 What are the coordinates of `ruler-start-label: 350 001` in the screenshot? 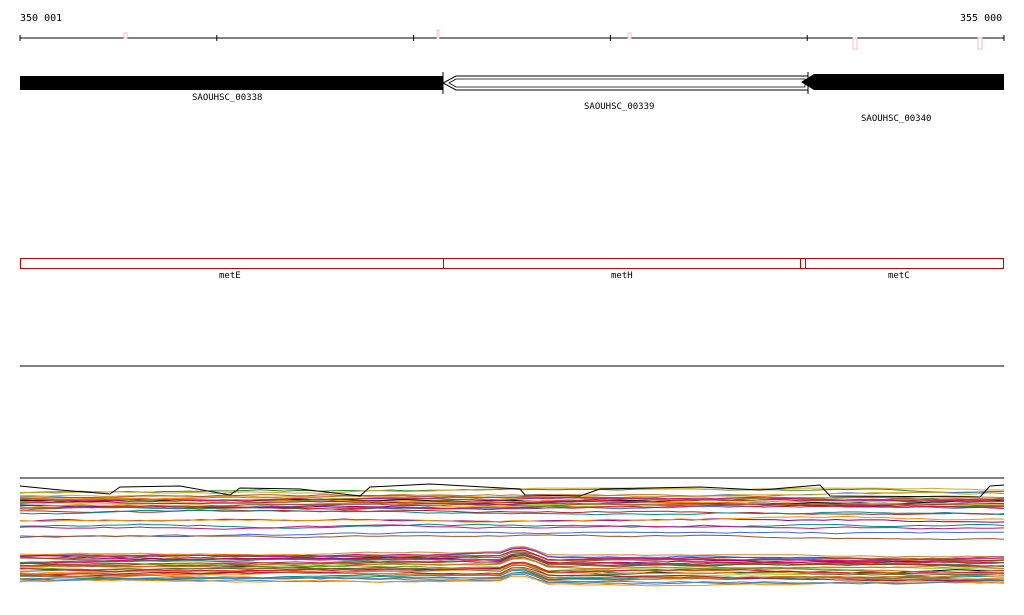 It's located at (41, 18).